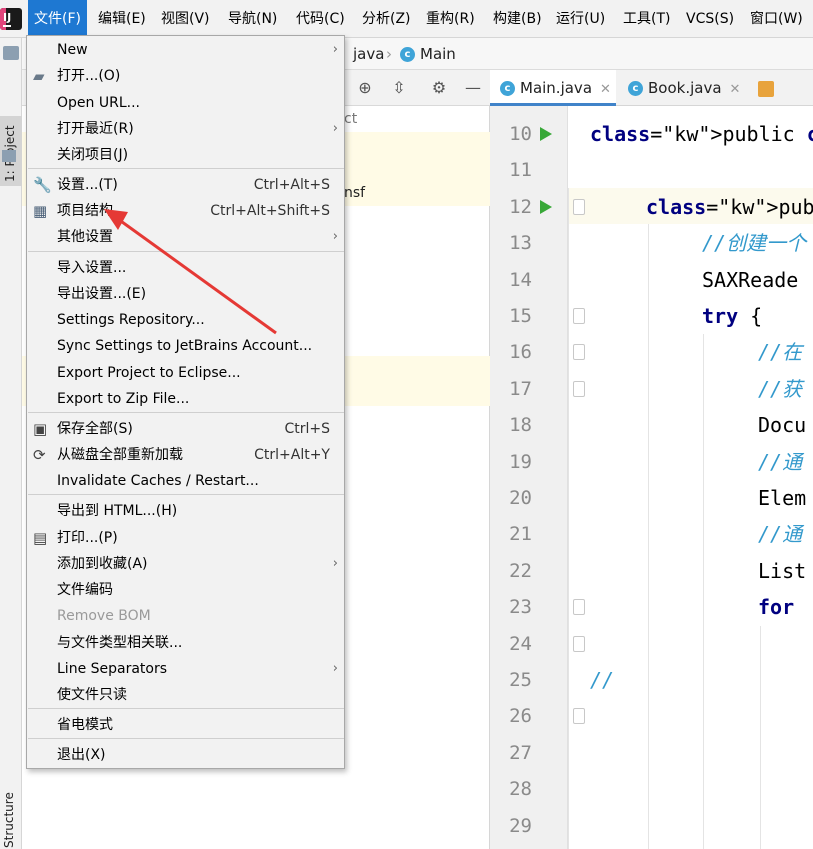  I want to click on line-number: 24, so click(520, 643).